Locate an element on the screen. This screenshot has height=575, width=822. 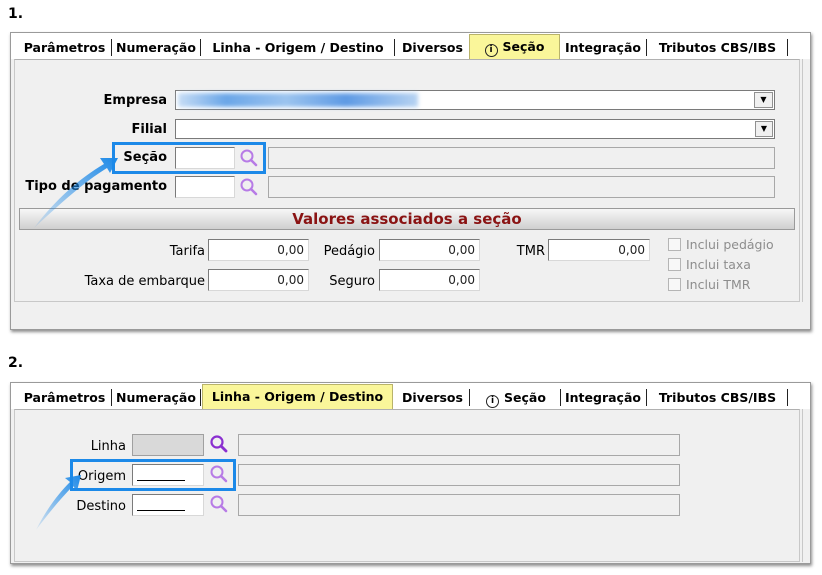
taxa-embarque-input: 0,00 is located at coordinates (258, 280).